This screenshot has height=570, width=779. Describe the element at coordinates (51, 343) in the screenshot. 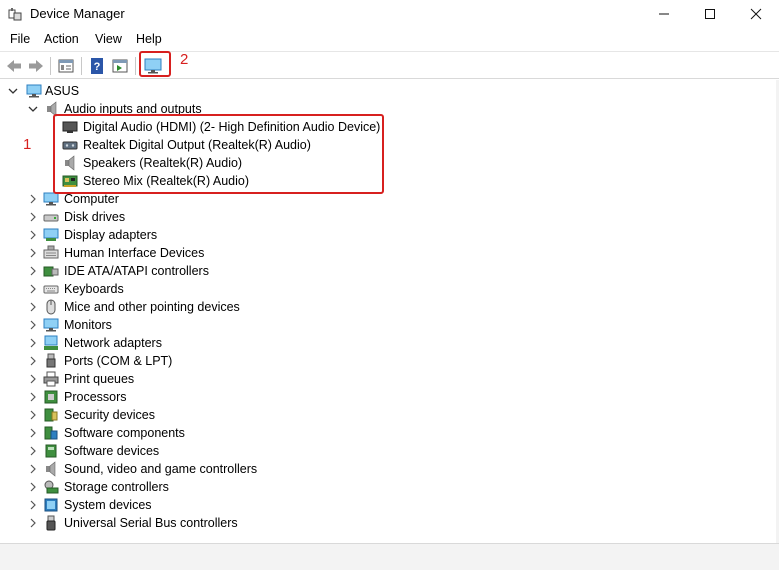

I see `network-adapter-icon` at that location.